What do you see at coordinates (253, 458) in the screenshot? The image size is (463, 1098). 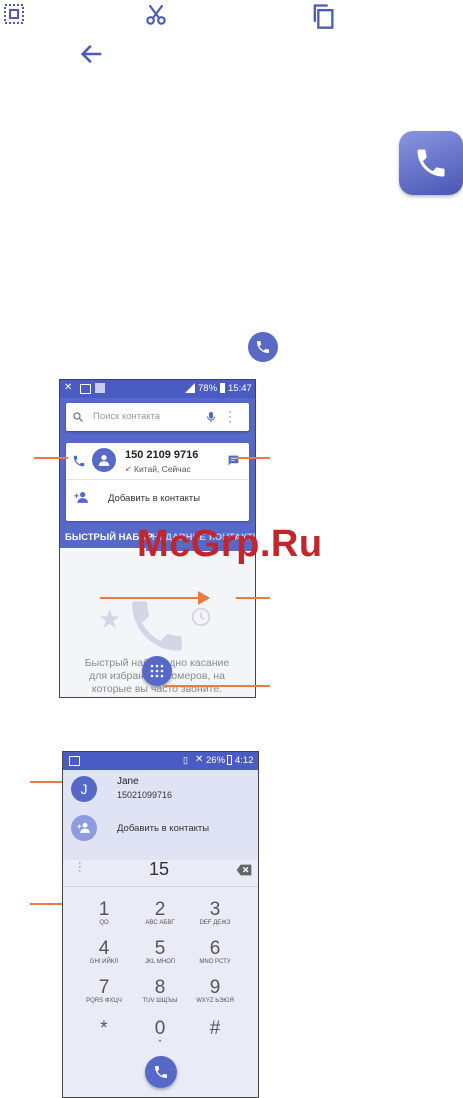 I see `callout-line-message` at bounding box center [253, 458].